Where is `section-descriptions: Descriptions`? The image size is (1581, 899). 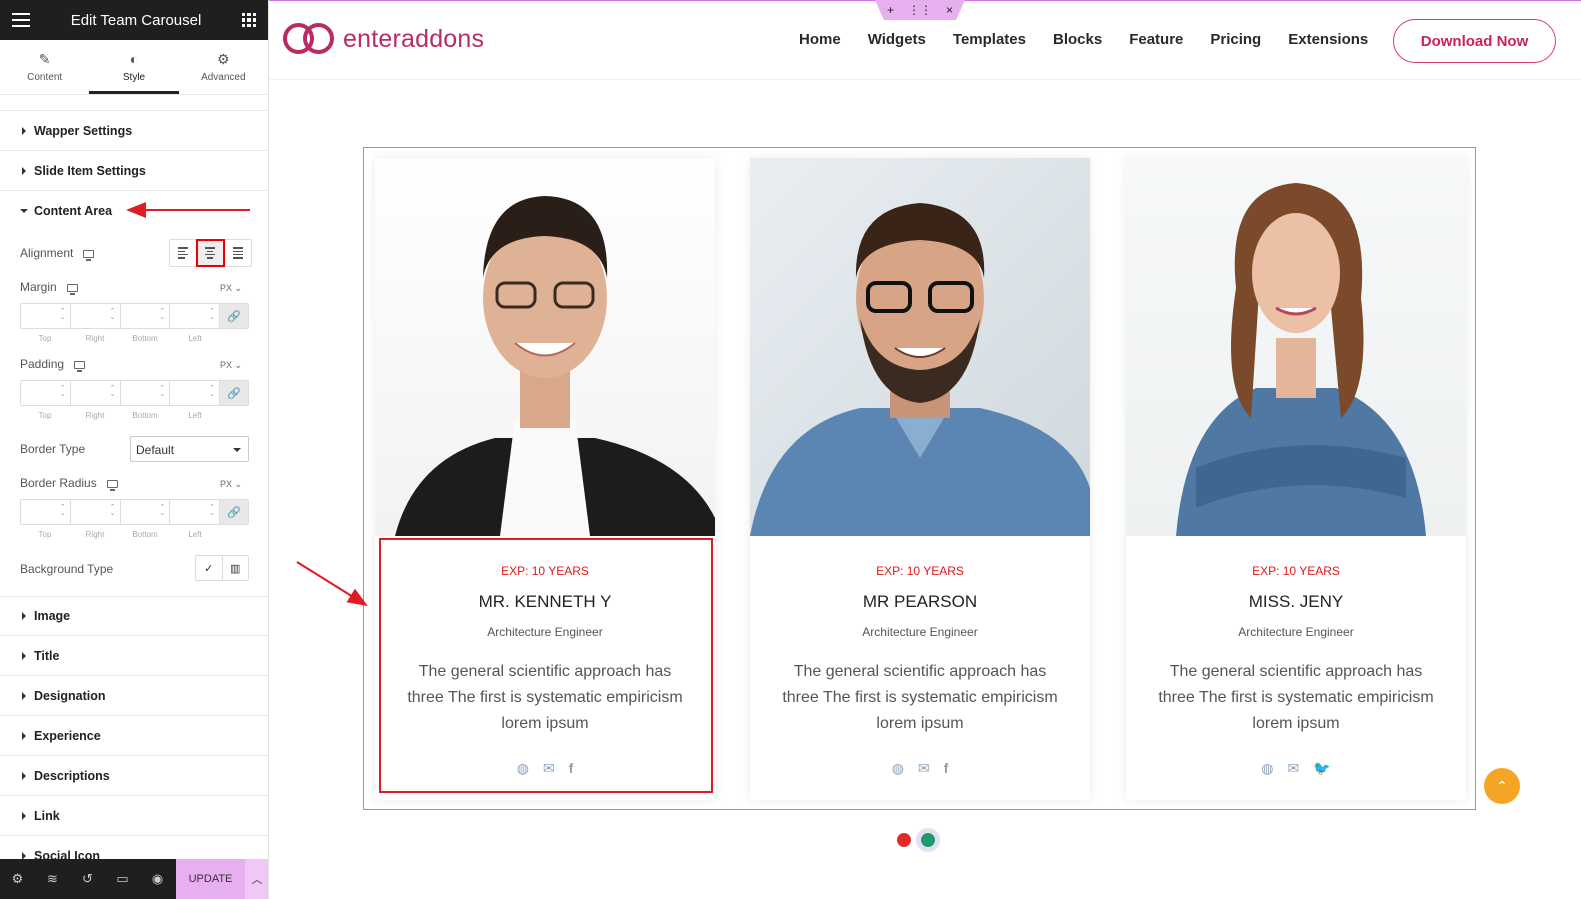 section-descriptions: Descriptions is located at coordinates (134, 776).